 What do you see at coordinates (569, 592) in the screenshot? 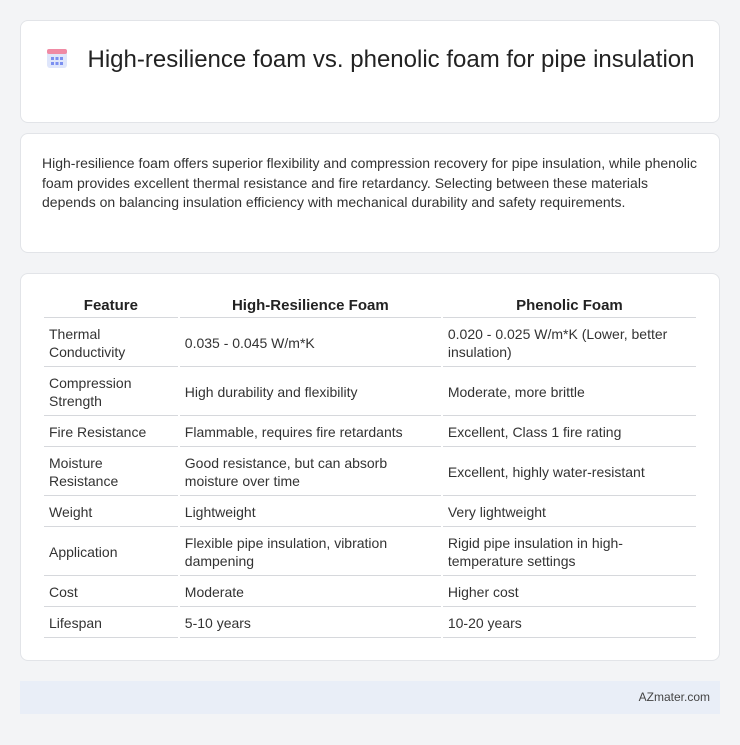
I see `phenolic-cell: Higher cost` at bounding box center [569, 592].